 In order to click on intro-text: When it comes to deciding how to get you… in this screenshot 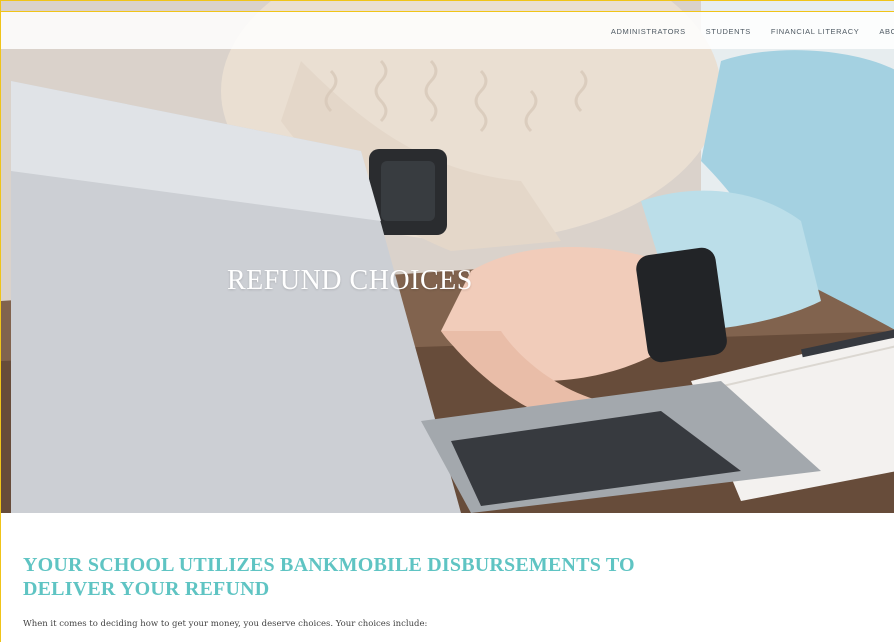, I will do `click(225, 624)`.